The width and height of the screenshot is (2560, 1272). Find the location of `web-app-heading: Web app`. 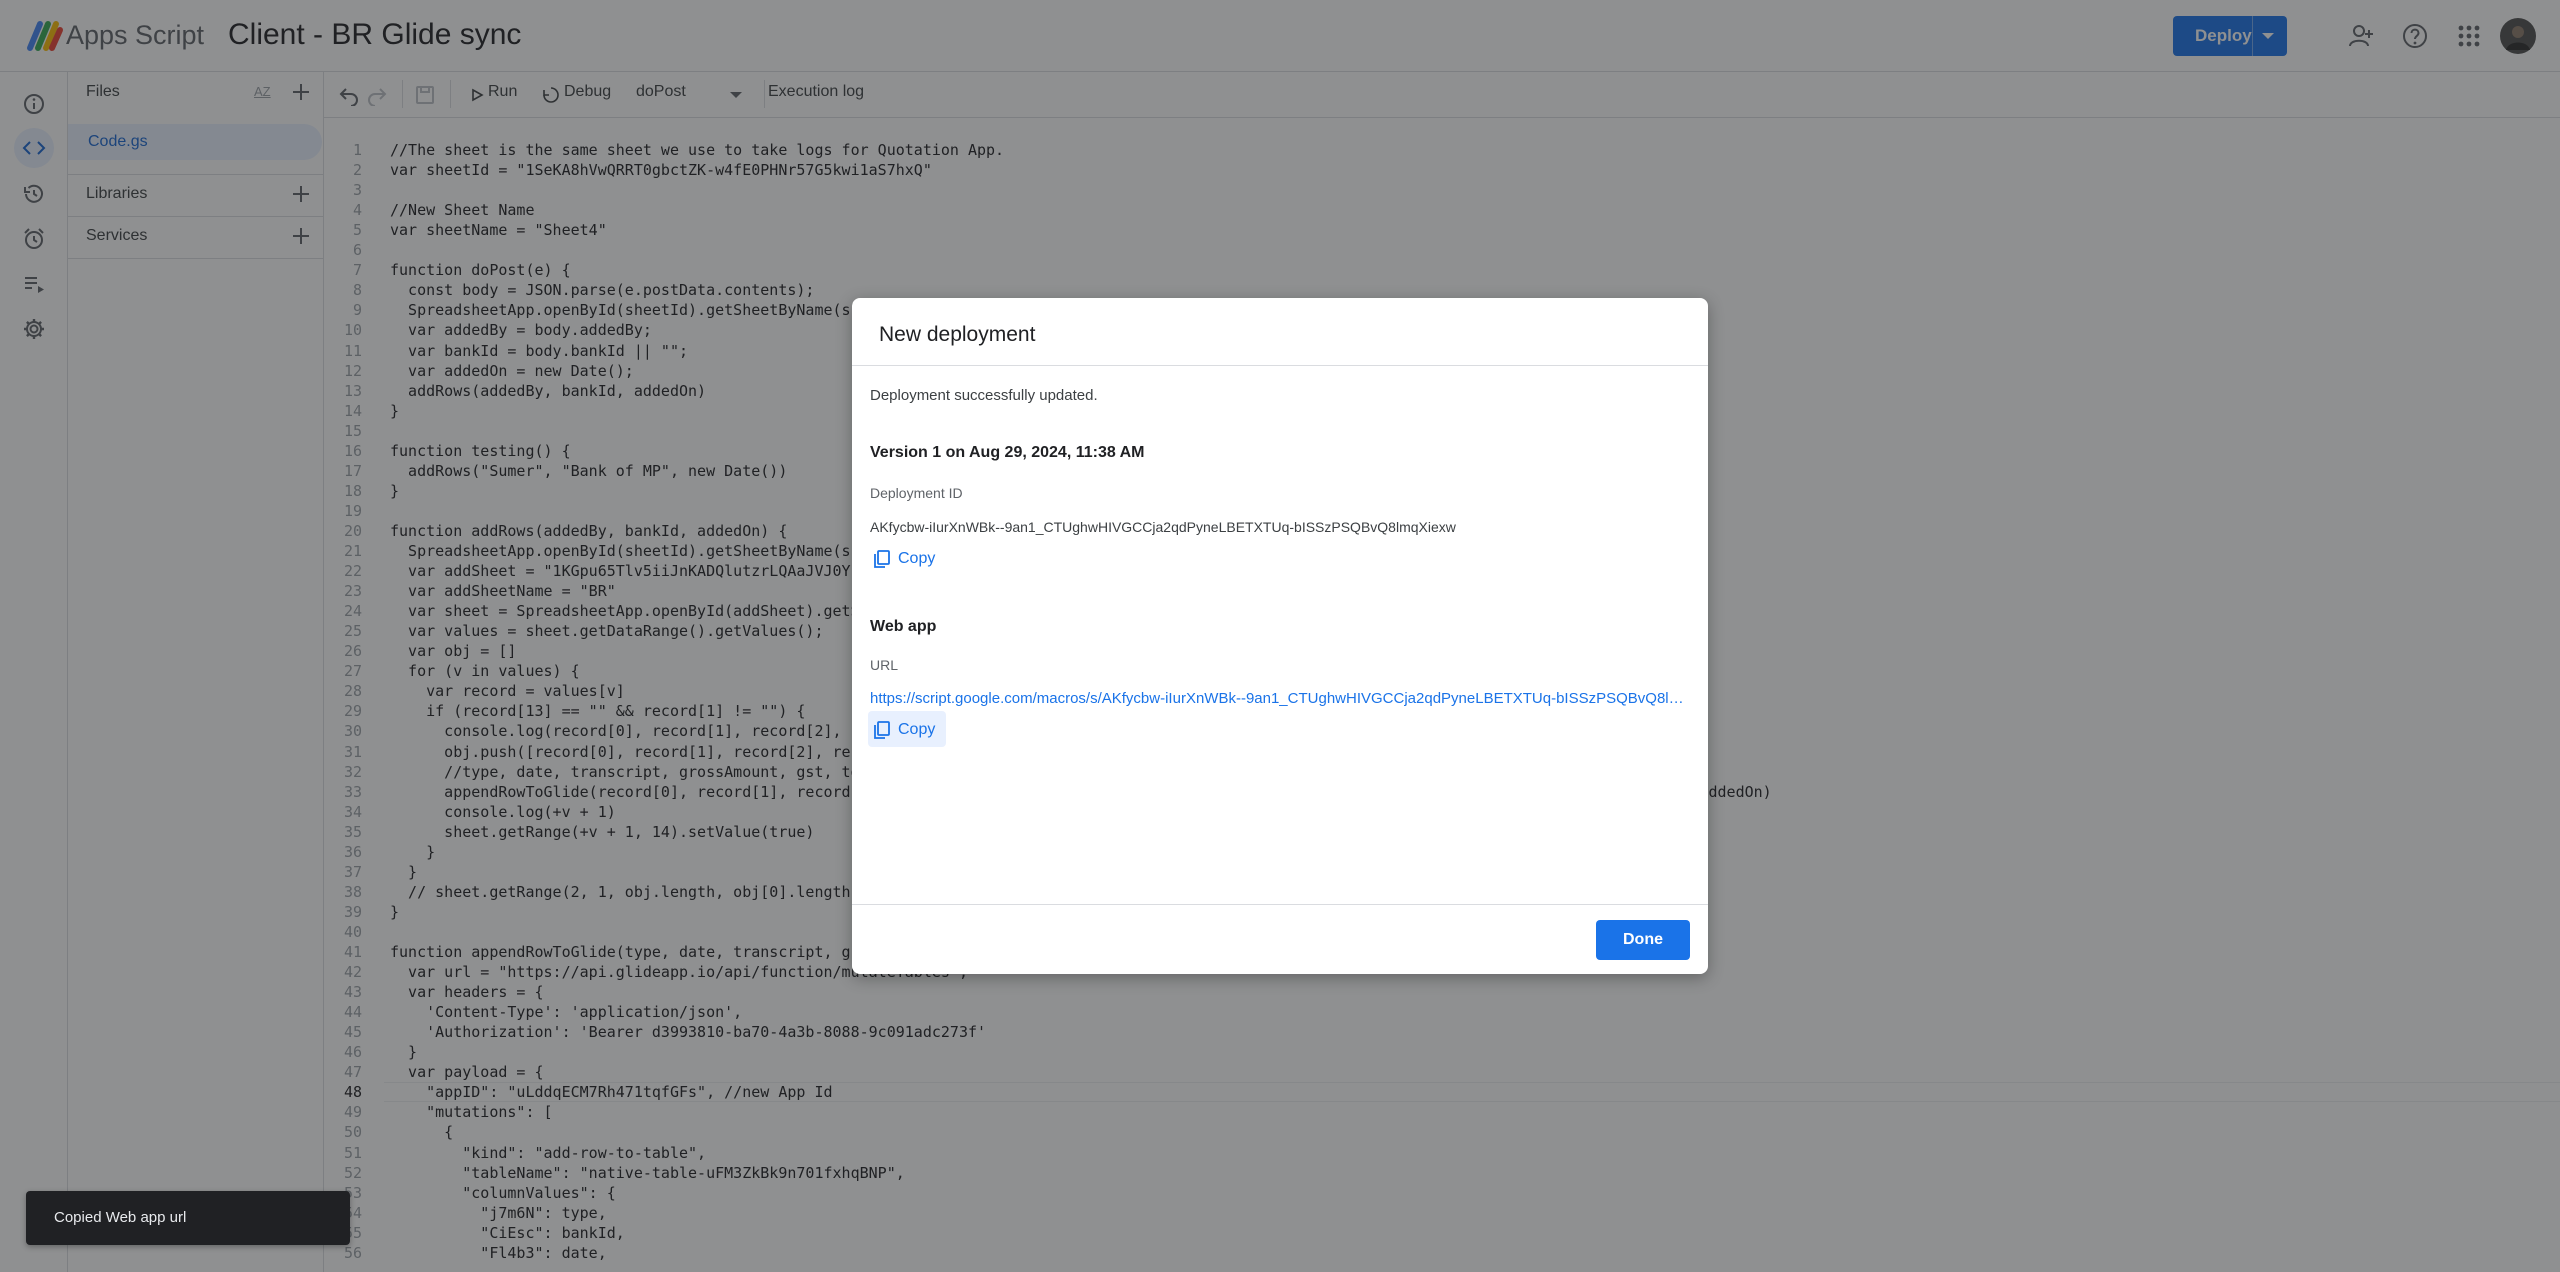

web-app-heading: Web app is located at coordinates (903, 626).